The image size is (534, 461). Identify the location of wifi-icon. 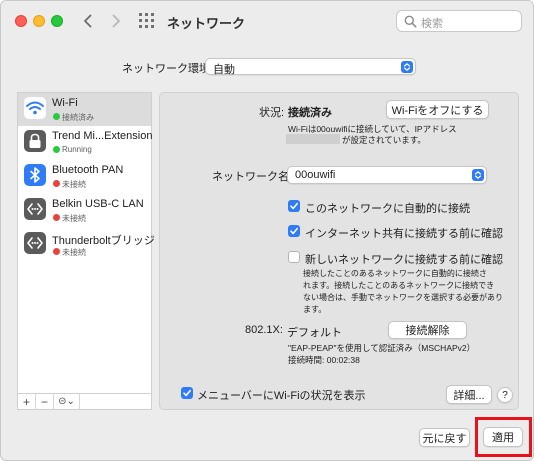
(35, 108).